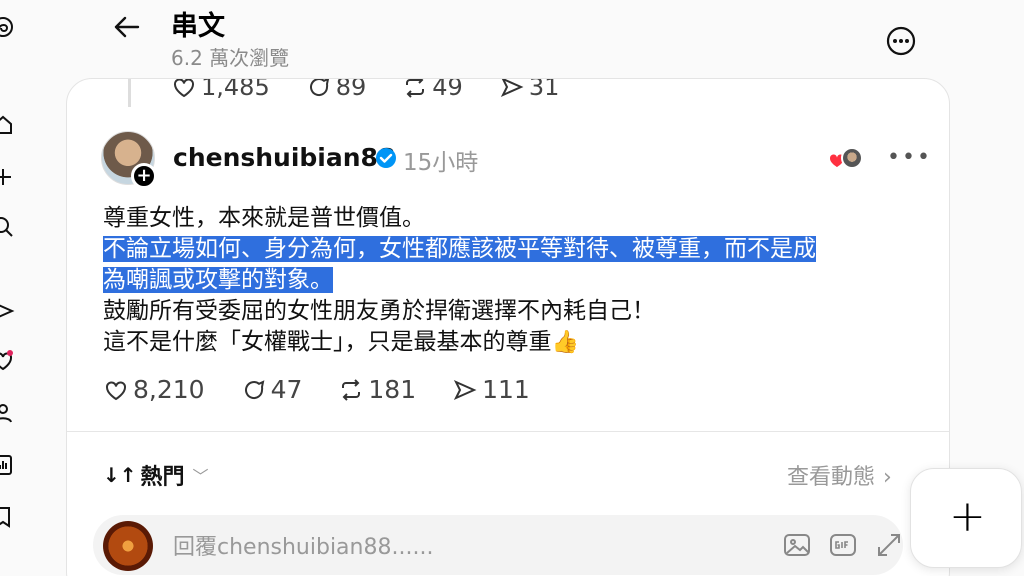 The height and width of the screenshot is (576, 1024). I want to click on view-count: 6.2 萬次瀏覽, so click(230, 58).